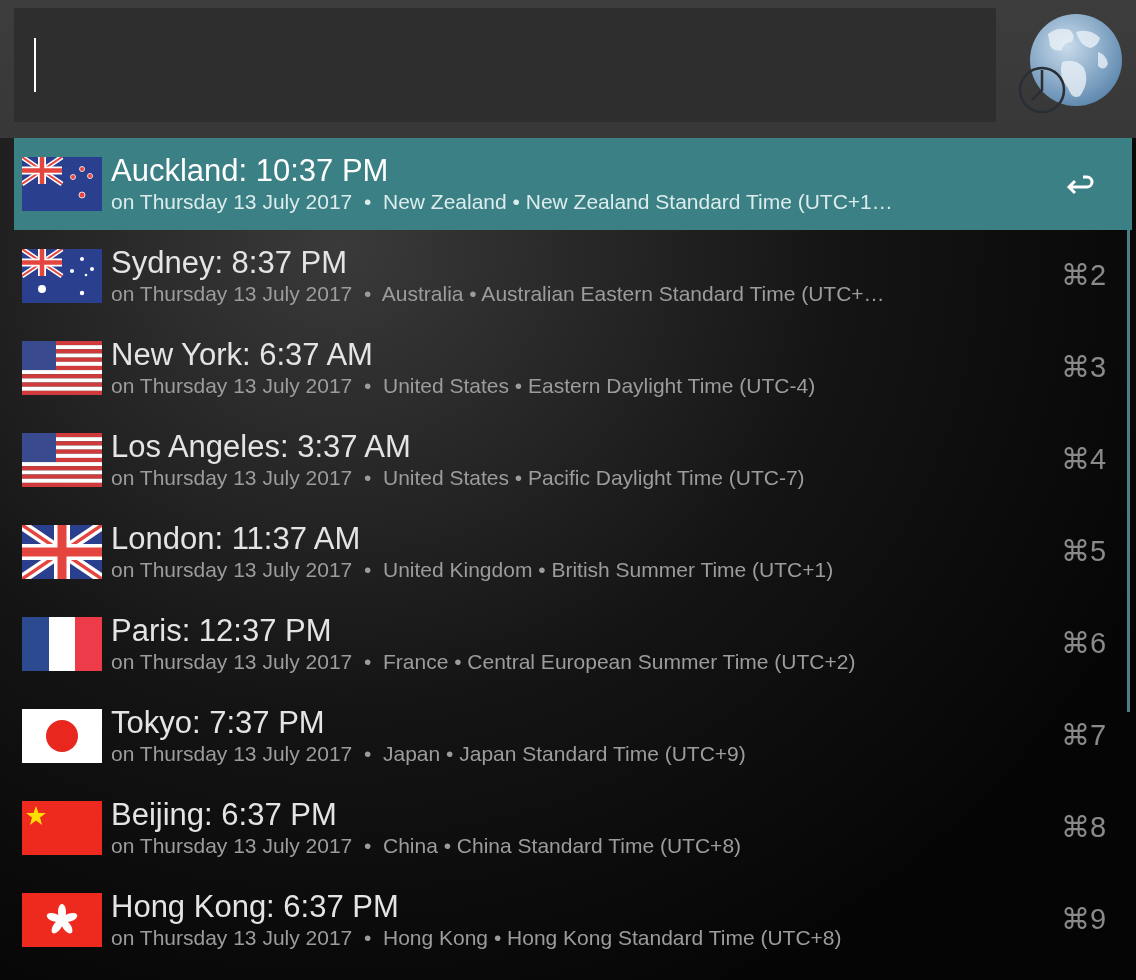 The height and width of the screenshot is (980, 1136). What do you see at coordinates (573, 828) in the screenshot?
I see `result-row: Beijing: 6:37 PM on Thursday 13 July 2017 • China • China Standard Time (UTC+8) ⌘8` at bounding box center [573, 828].